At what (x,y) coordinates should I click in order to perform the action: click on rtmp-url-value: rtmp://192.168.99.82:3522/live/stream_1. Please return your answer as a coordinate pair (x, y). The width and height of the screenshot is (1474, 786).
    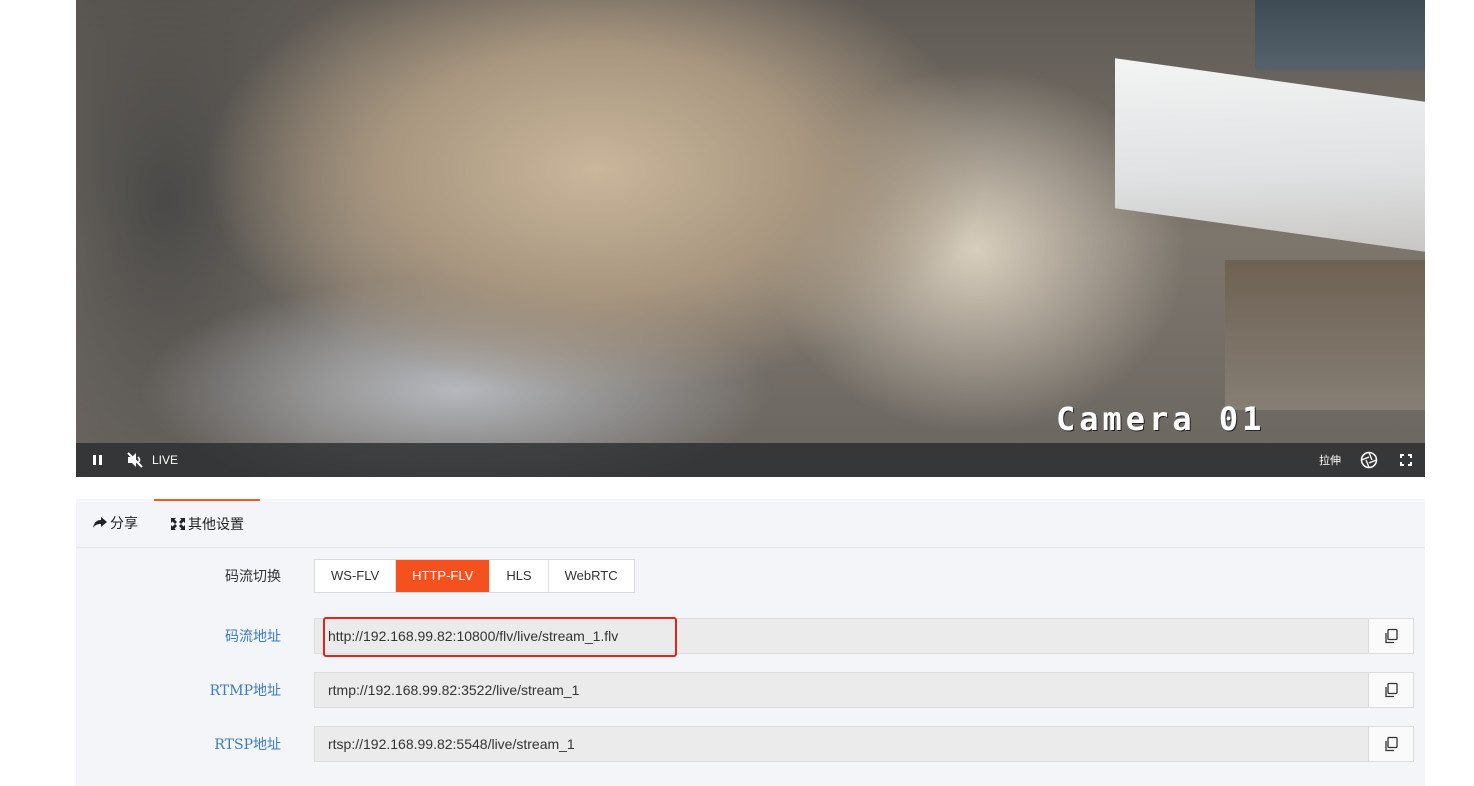
    Looking at the image, I should click on (841, 690).